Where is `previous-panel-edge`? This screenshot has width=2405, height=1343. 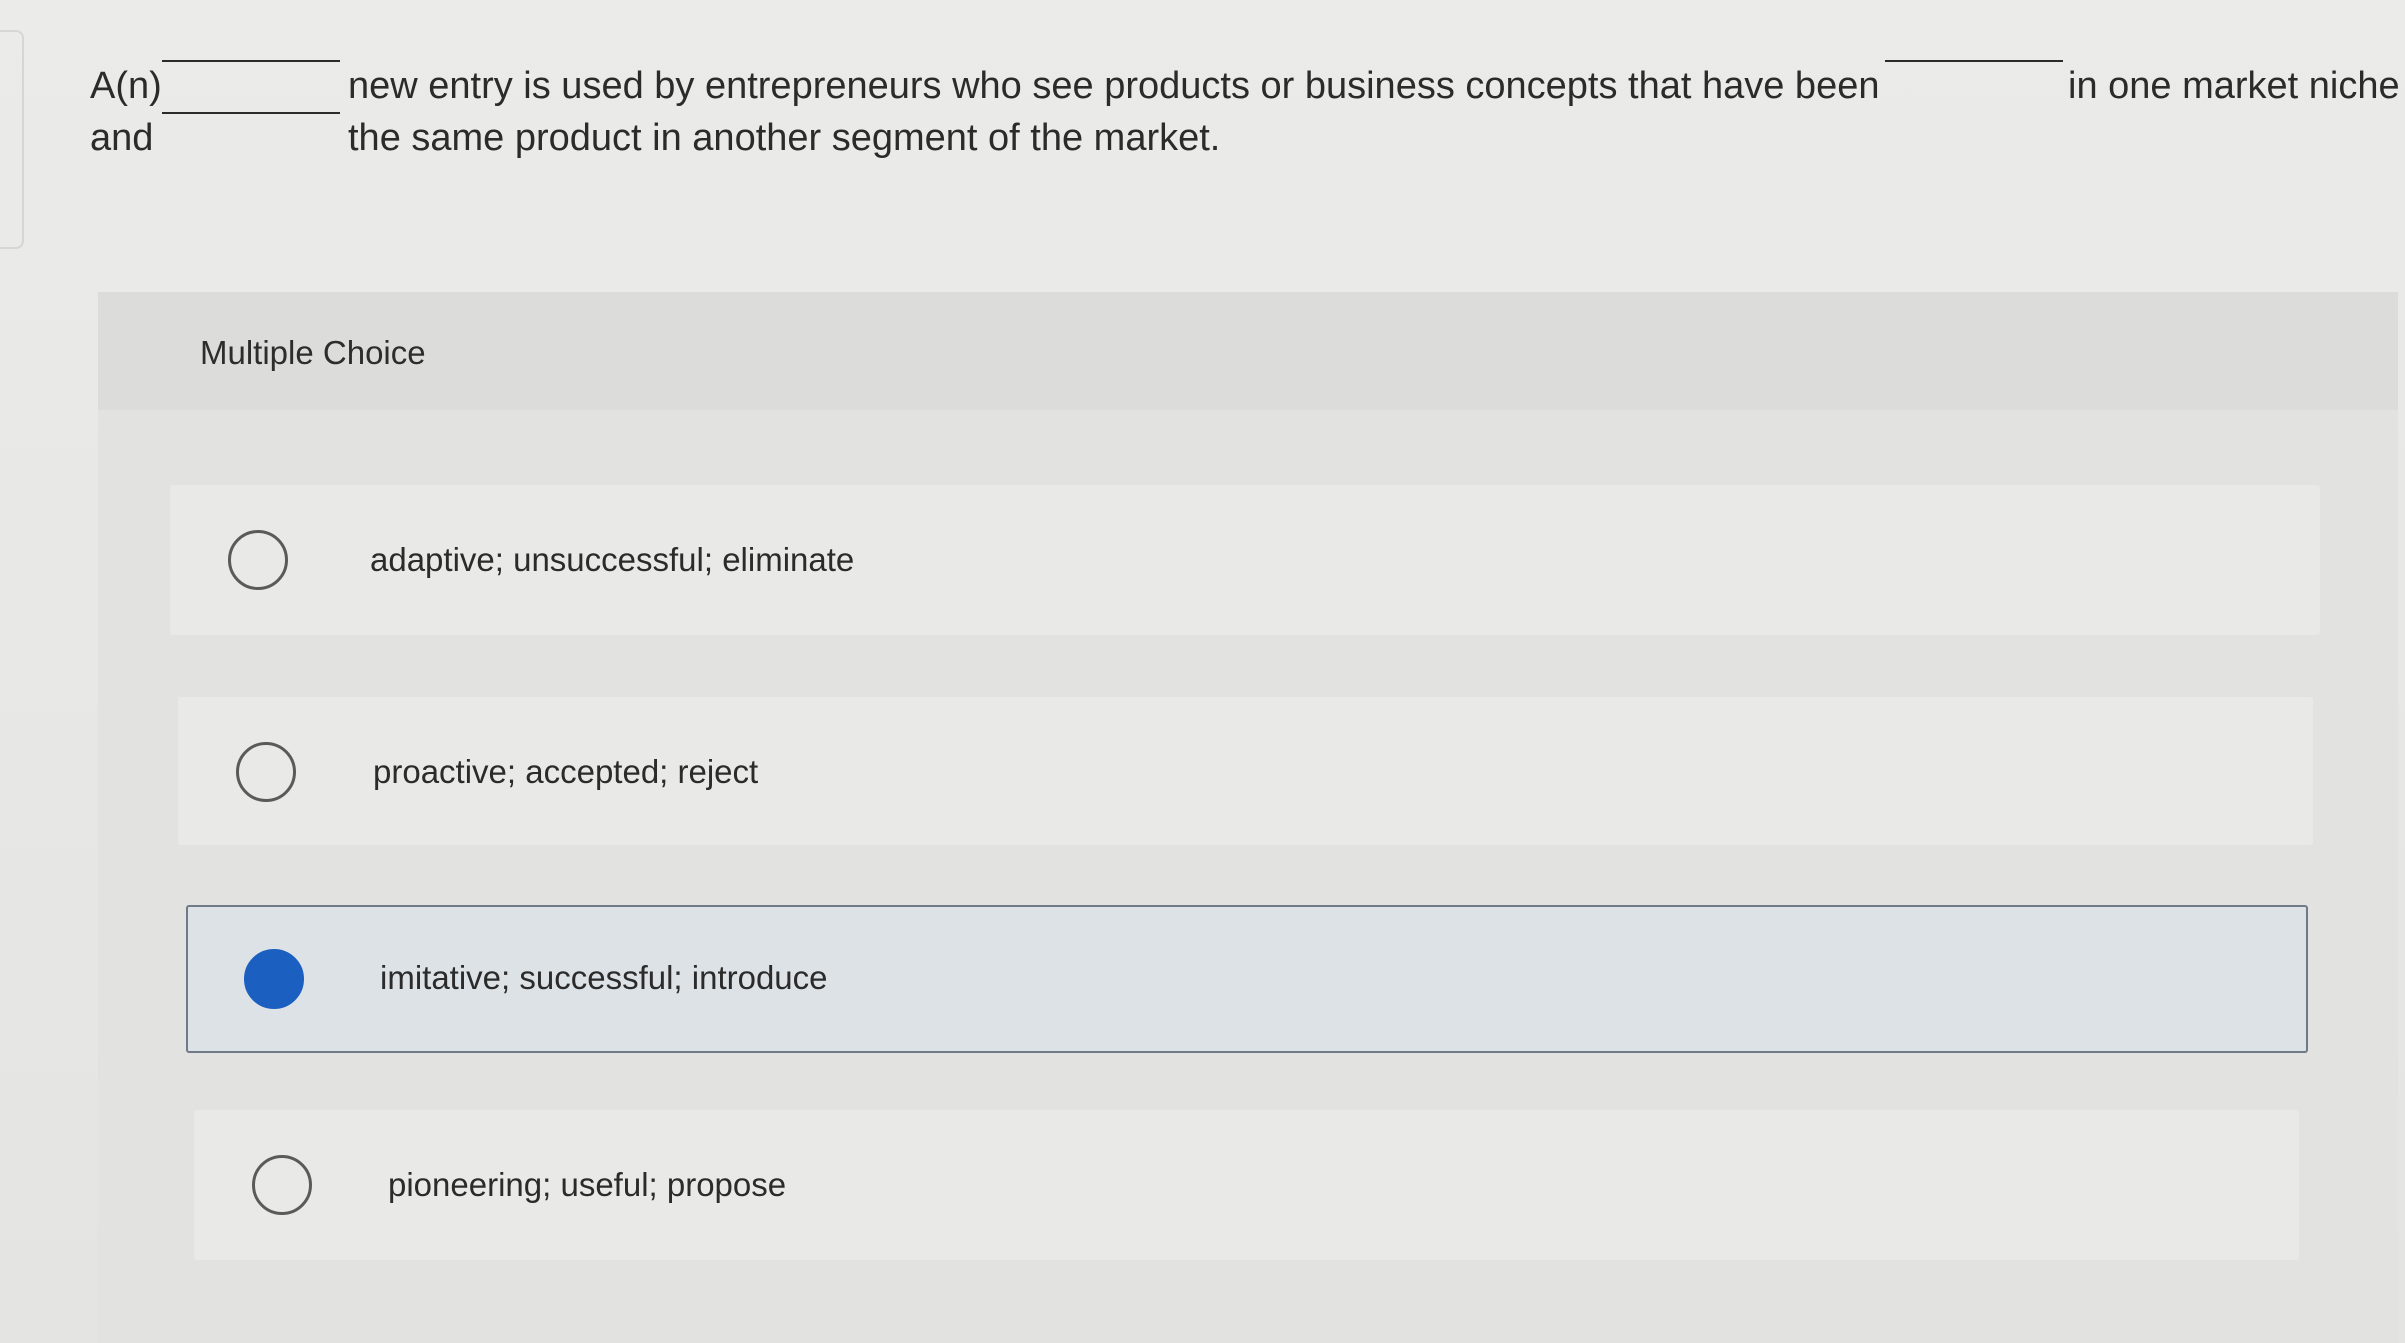
previous-panel-edge is located at coordinates (12, 139).